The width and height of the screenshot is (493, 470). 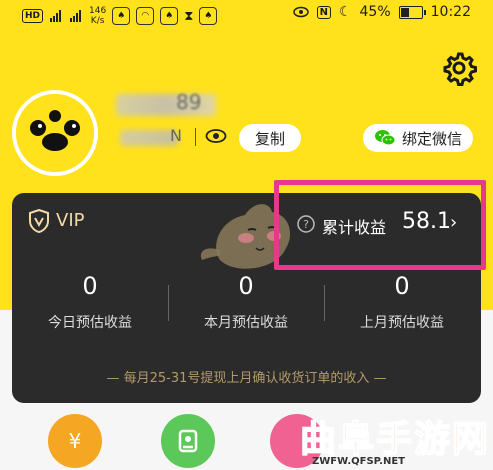 I want to click on stat-today-value: 0, so click(x=90, y=286).